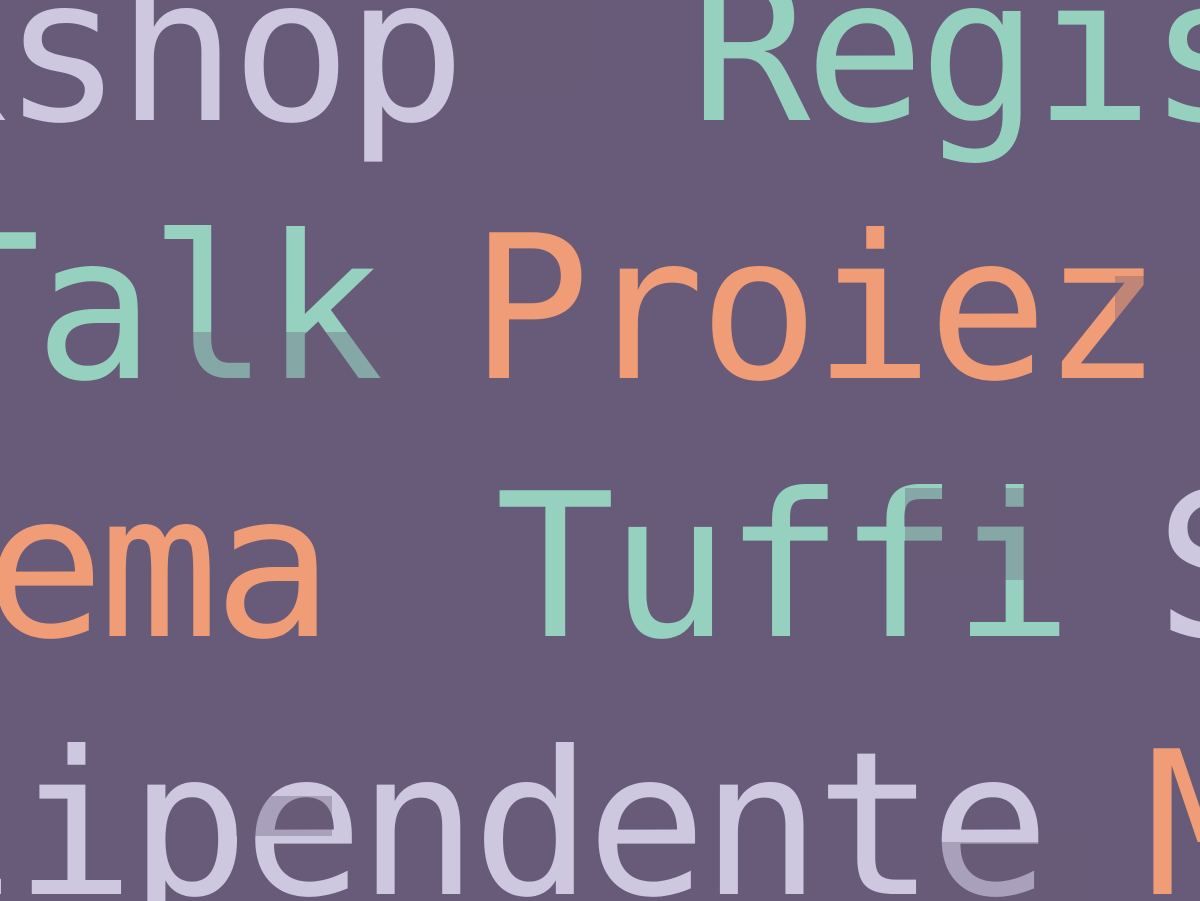  I want to click on word-cinema: hema, so click(167, 567).